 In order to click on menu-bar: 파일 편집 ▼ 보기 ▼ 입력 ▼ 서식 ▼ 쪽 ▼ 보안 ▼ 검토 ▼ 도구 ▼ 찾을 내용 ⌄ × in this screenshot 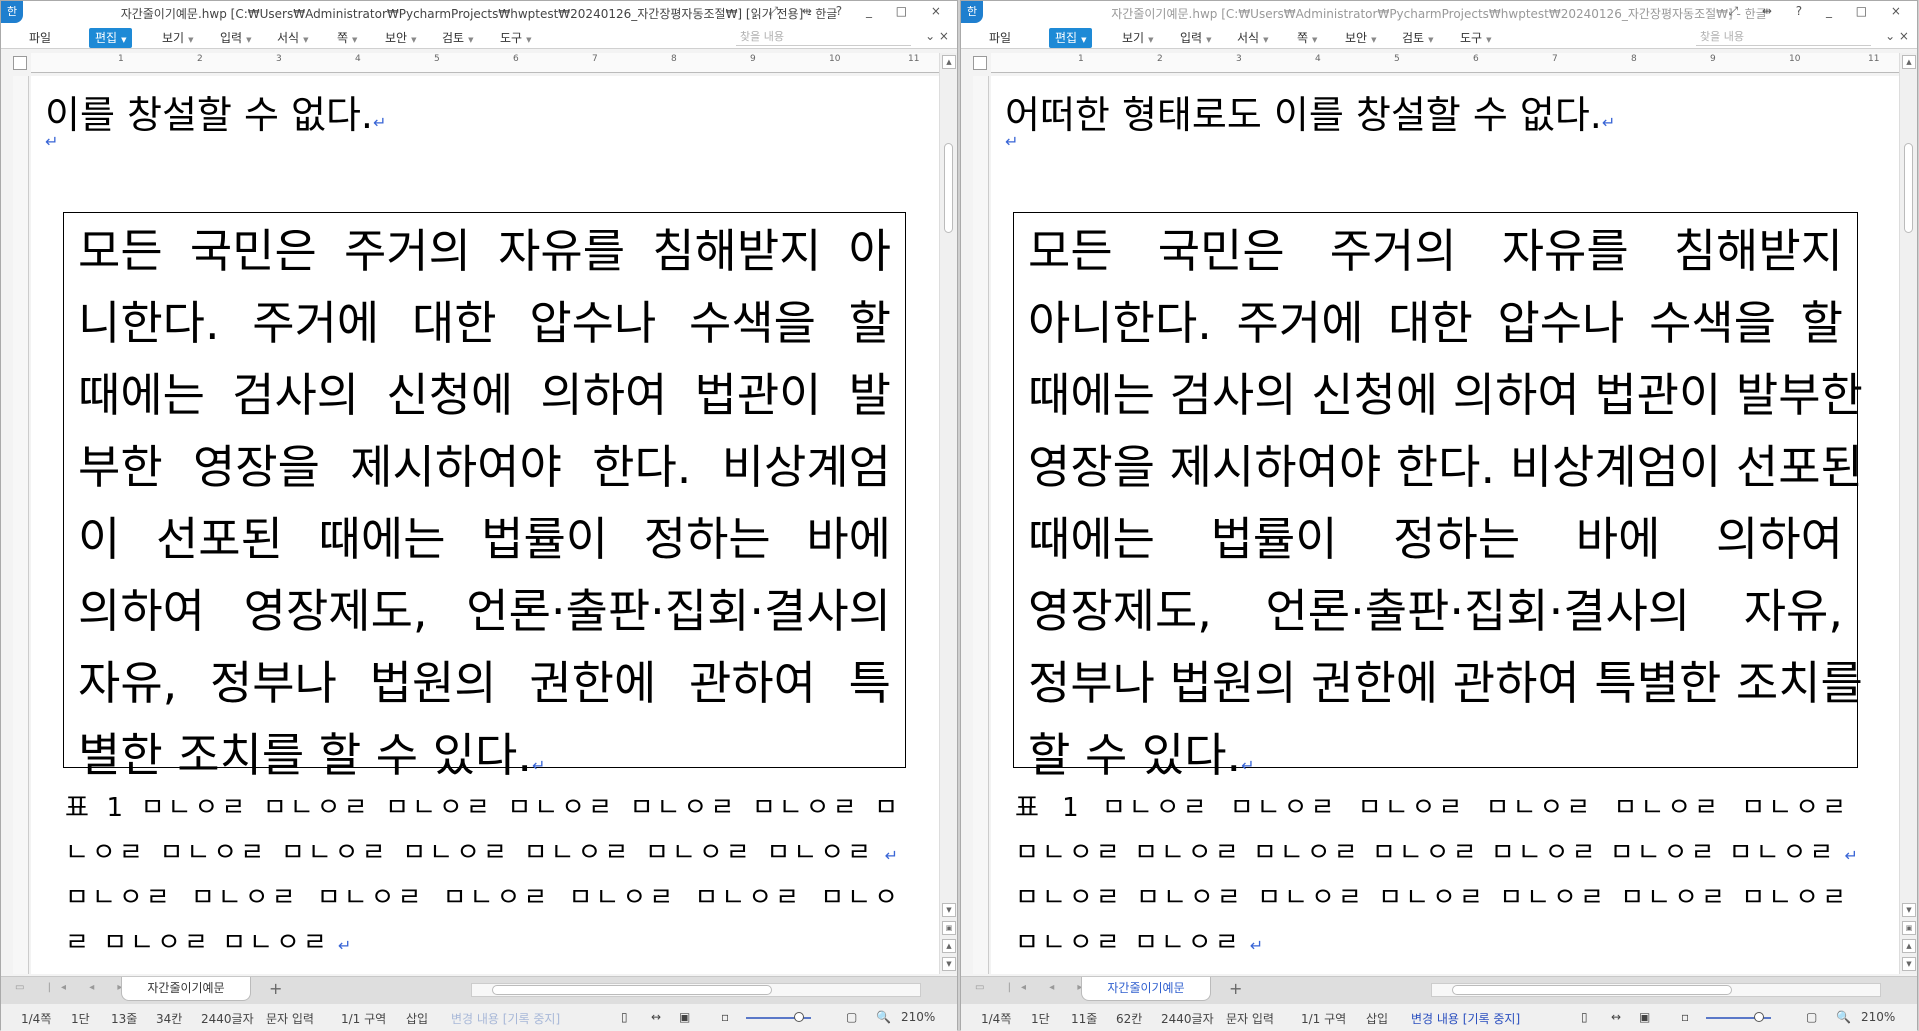, I will do `click(479, 37)`.